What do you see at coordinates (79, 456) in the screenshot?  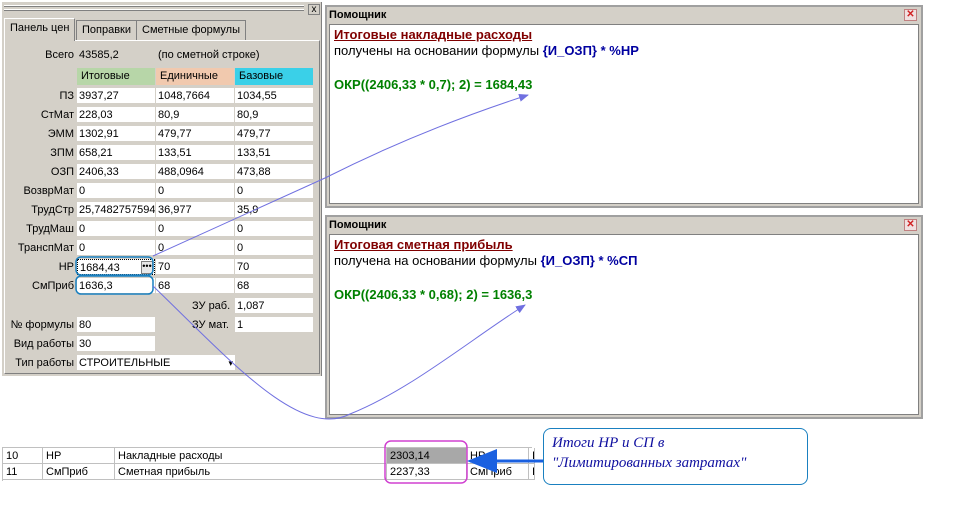 I see `row-code: НР` at bounding box center [79, 456].